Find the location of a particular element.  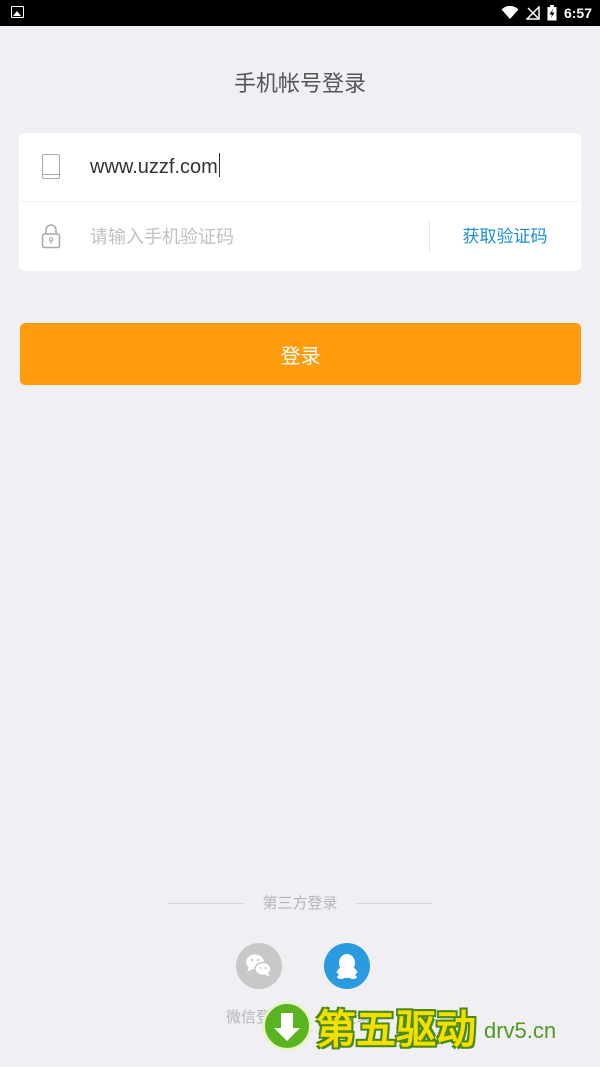

login-button: 登录 is located at coordinates (300, 354).